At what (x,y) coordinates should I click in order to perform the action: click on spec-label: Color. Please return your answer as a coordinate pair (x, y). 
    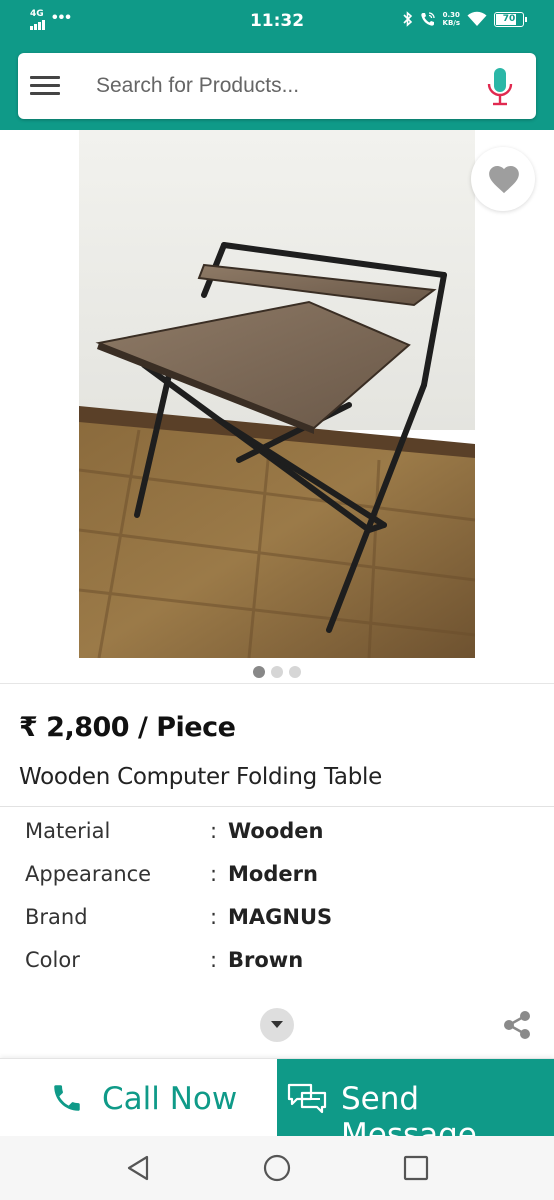
    Looking at the image, I should click on (52, 960).